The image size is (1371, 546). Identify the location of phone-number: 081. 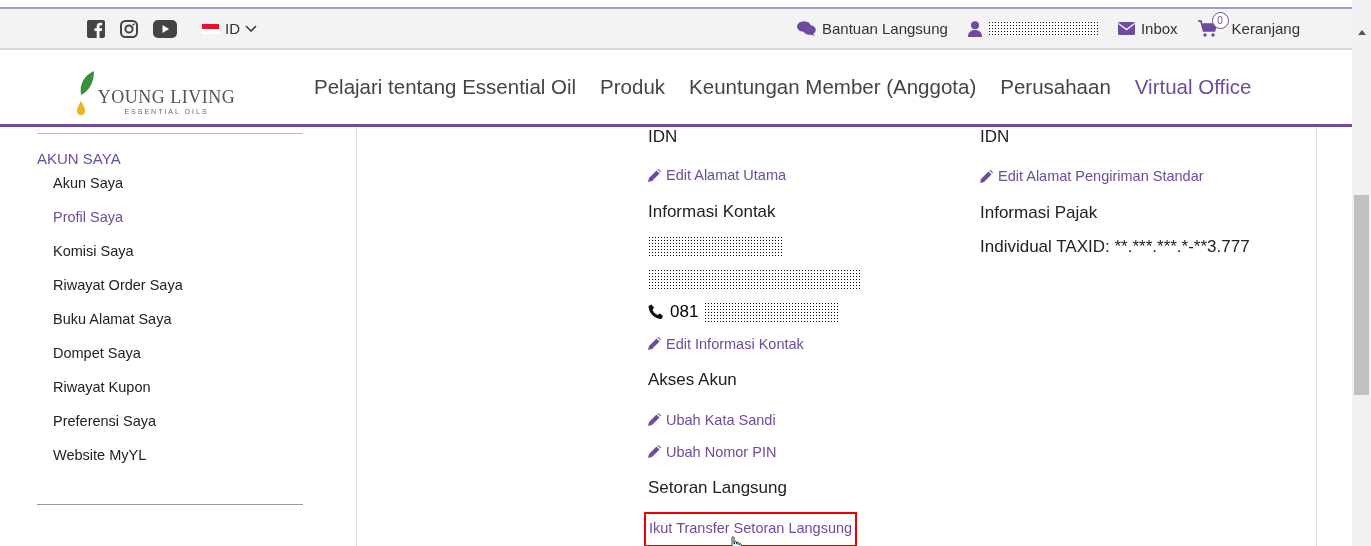
(684, 311).